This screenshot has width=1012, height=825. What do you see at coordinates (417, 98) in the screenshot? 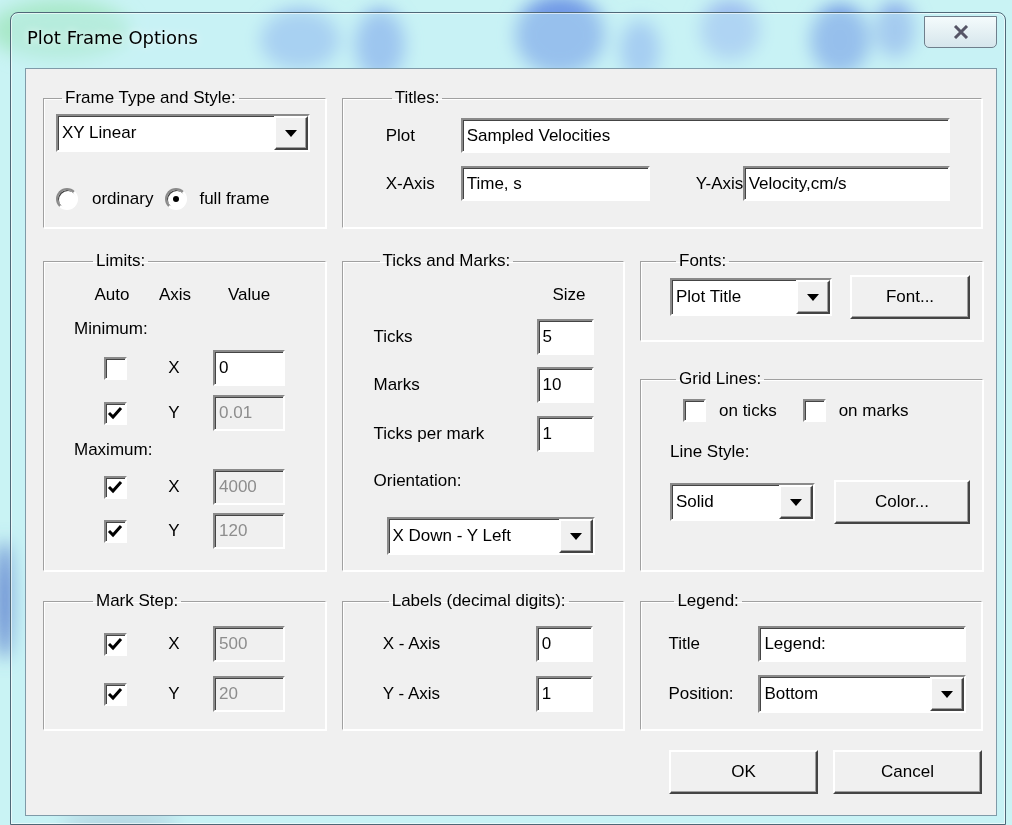
I see `group-label: Titles:` at bounding box center [417, 98].